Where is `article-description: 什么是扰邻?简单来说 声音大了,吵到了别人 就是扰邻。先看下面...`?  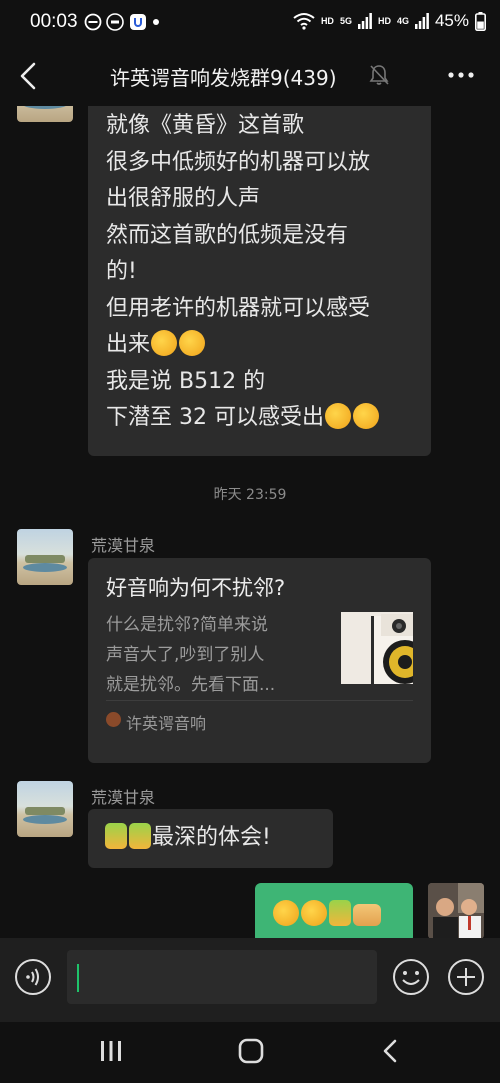 article-description: 什么是扰邻?简单来说 声音大了,吵到了别人 就是扰邻。先看下面... is located at coordinates (191, 655).